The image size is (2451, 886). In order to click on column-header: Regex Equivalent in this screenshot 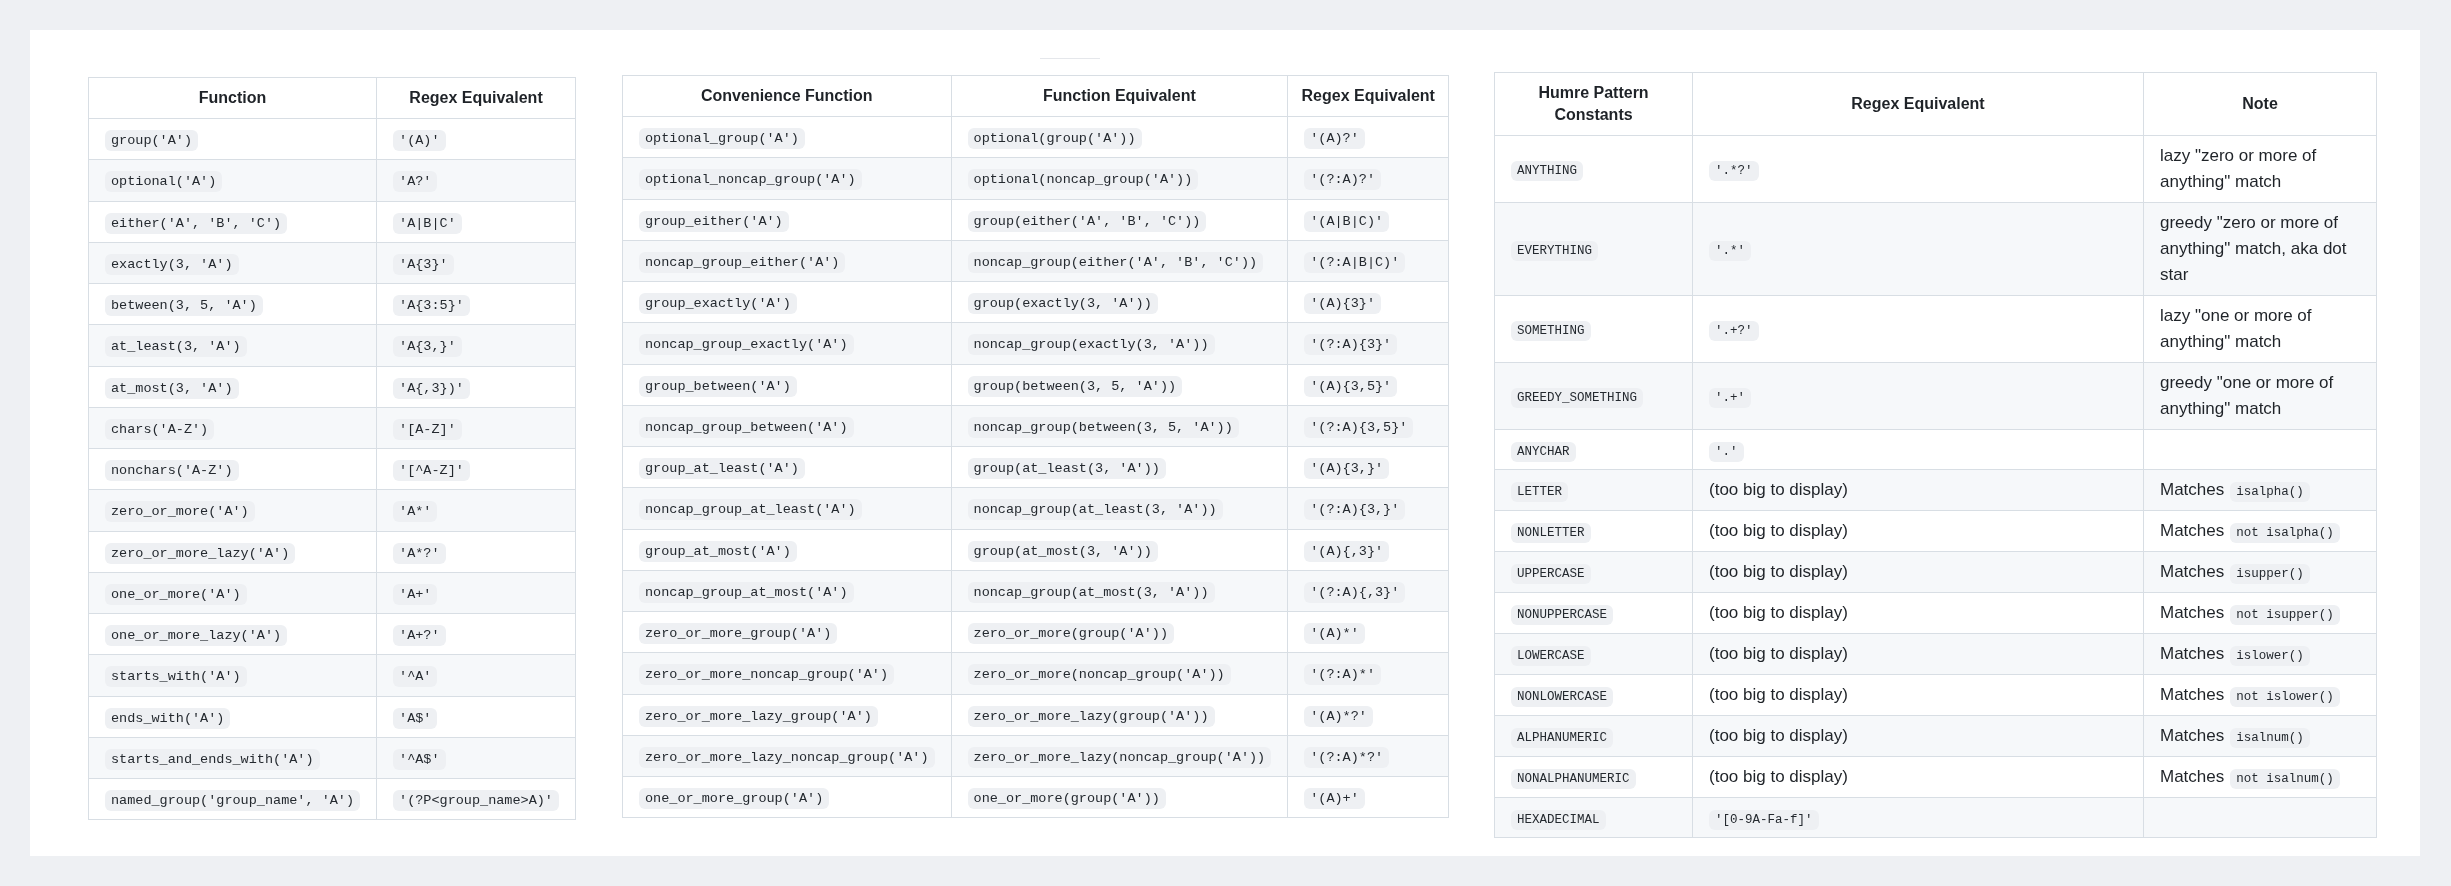, I will do `click(1368, 96)`.